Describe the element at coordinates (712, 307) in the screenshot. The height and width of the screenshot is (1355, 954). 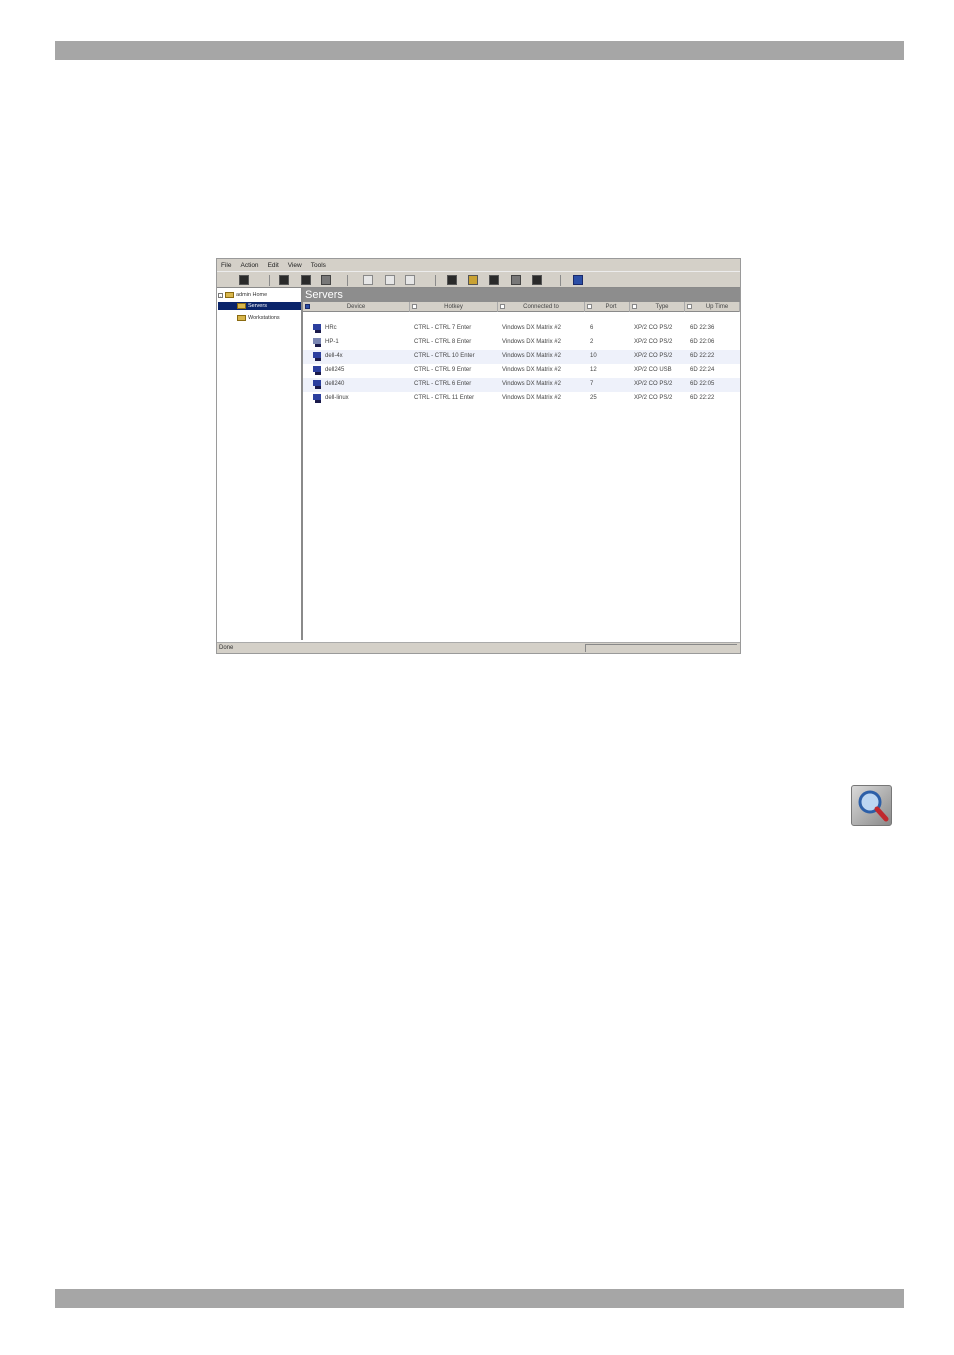
I see `column-up-time: Up Time` at that location.